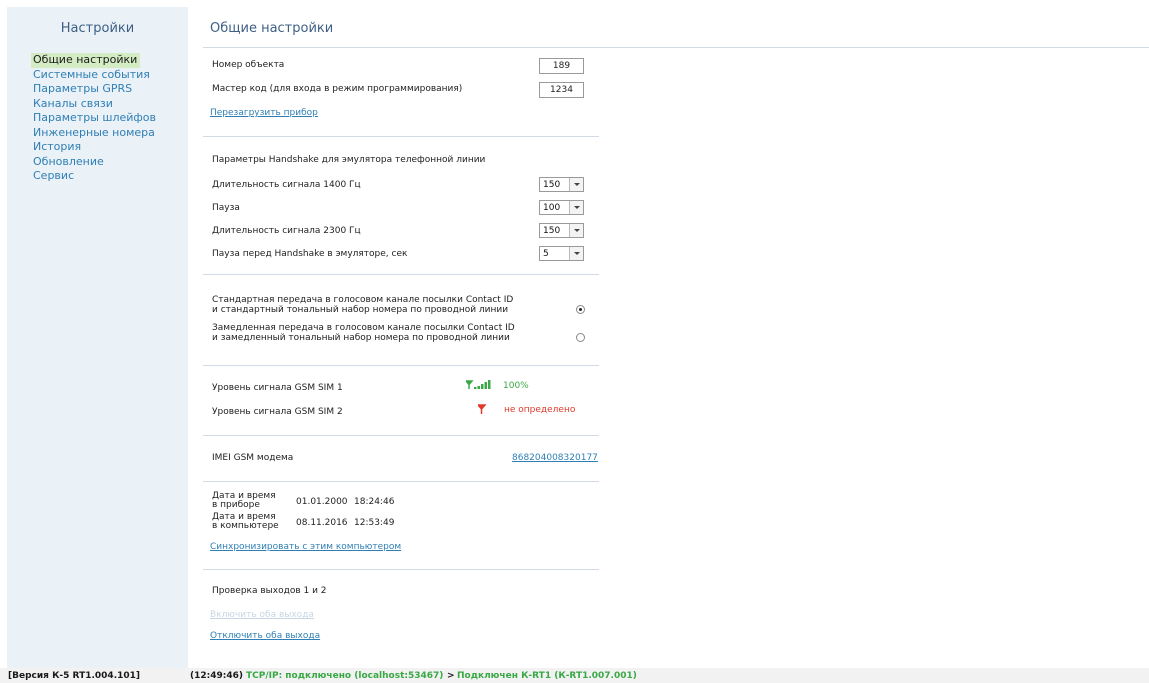 The width and height of the screenshot is (1149, 683). I want to click on gsm-sim1-label: Уровень сигнала GSM SIM 1, so click(277, 388).